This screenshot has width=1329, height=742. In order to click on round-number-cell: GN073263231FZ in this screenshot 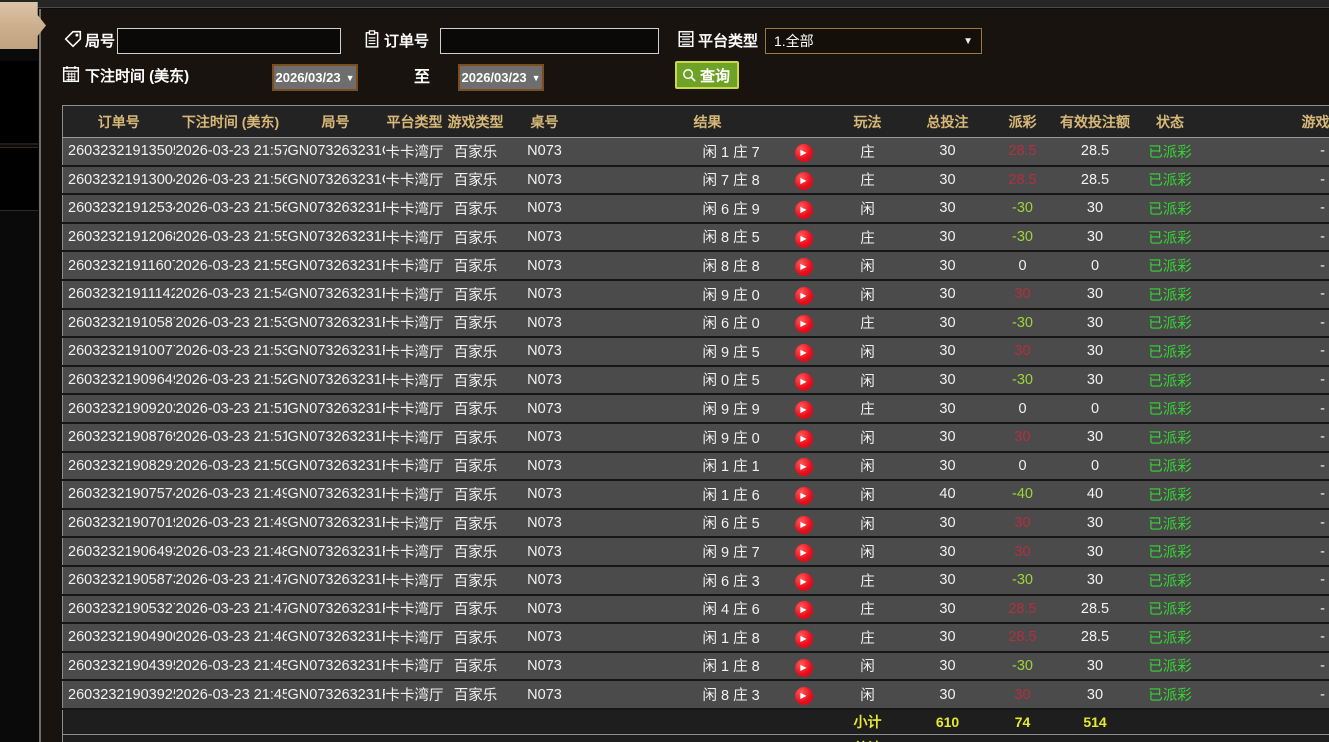, I will do `click(335, 208)`.